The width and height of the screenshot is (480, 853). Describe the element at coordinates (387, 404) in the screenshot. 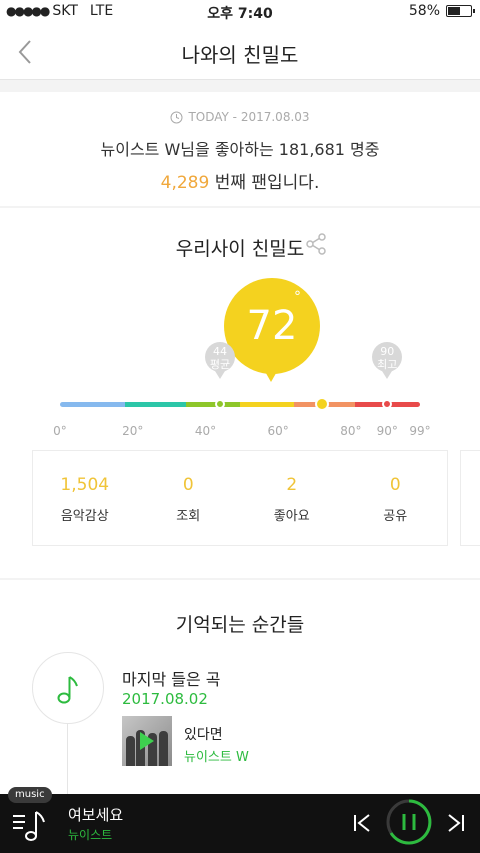

I see `highest-marker` at that location.